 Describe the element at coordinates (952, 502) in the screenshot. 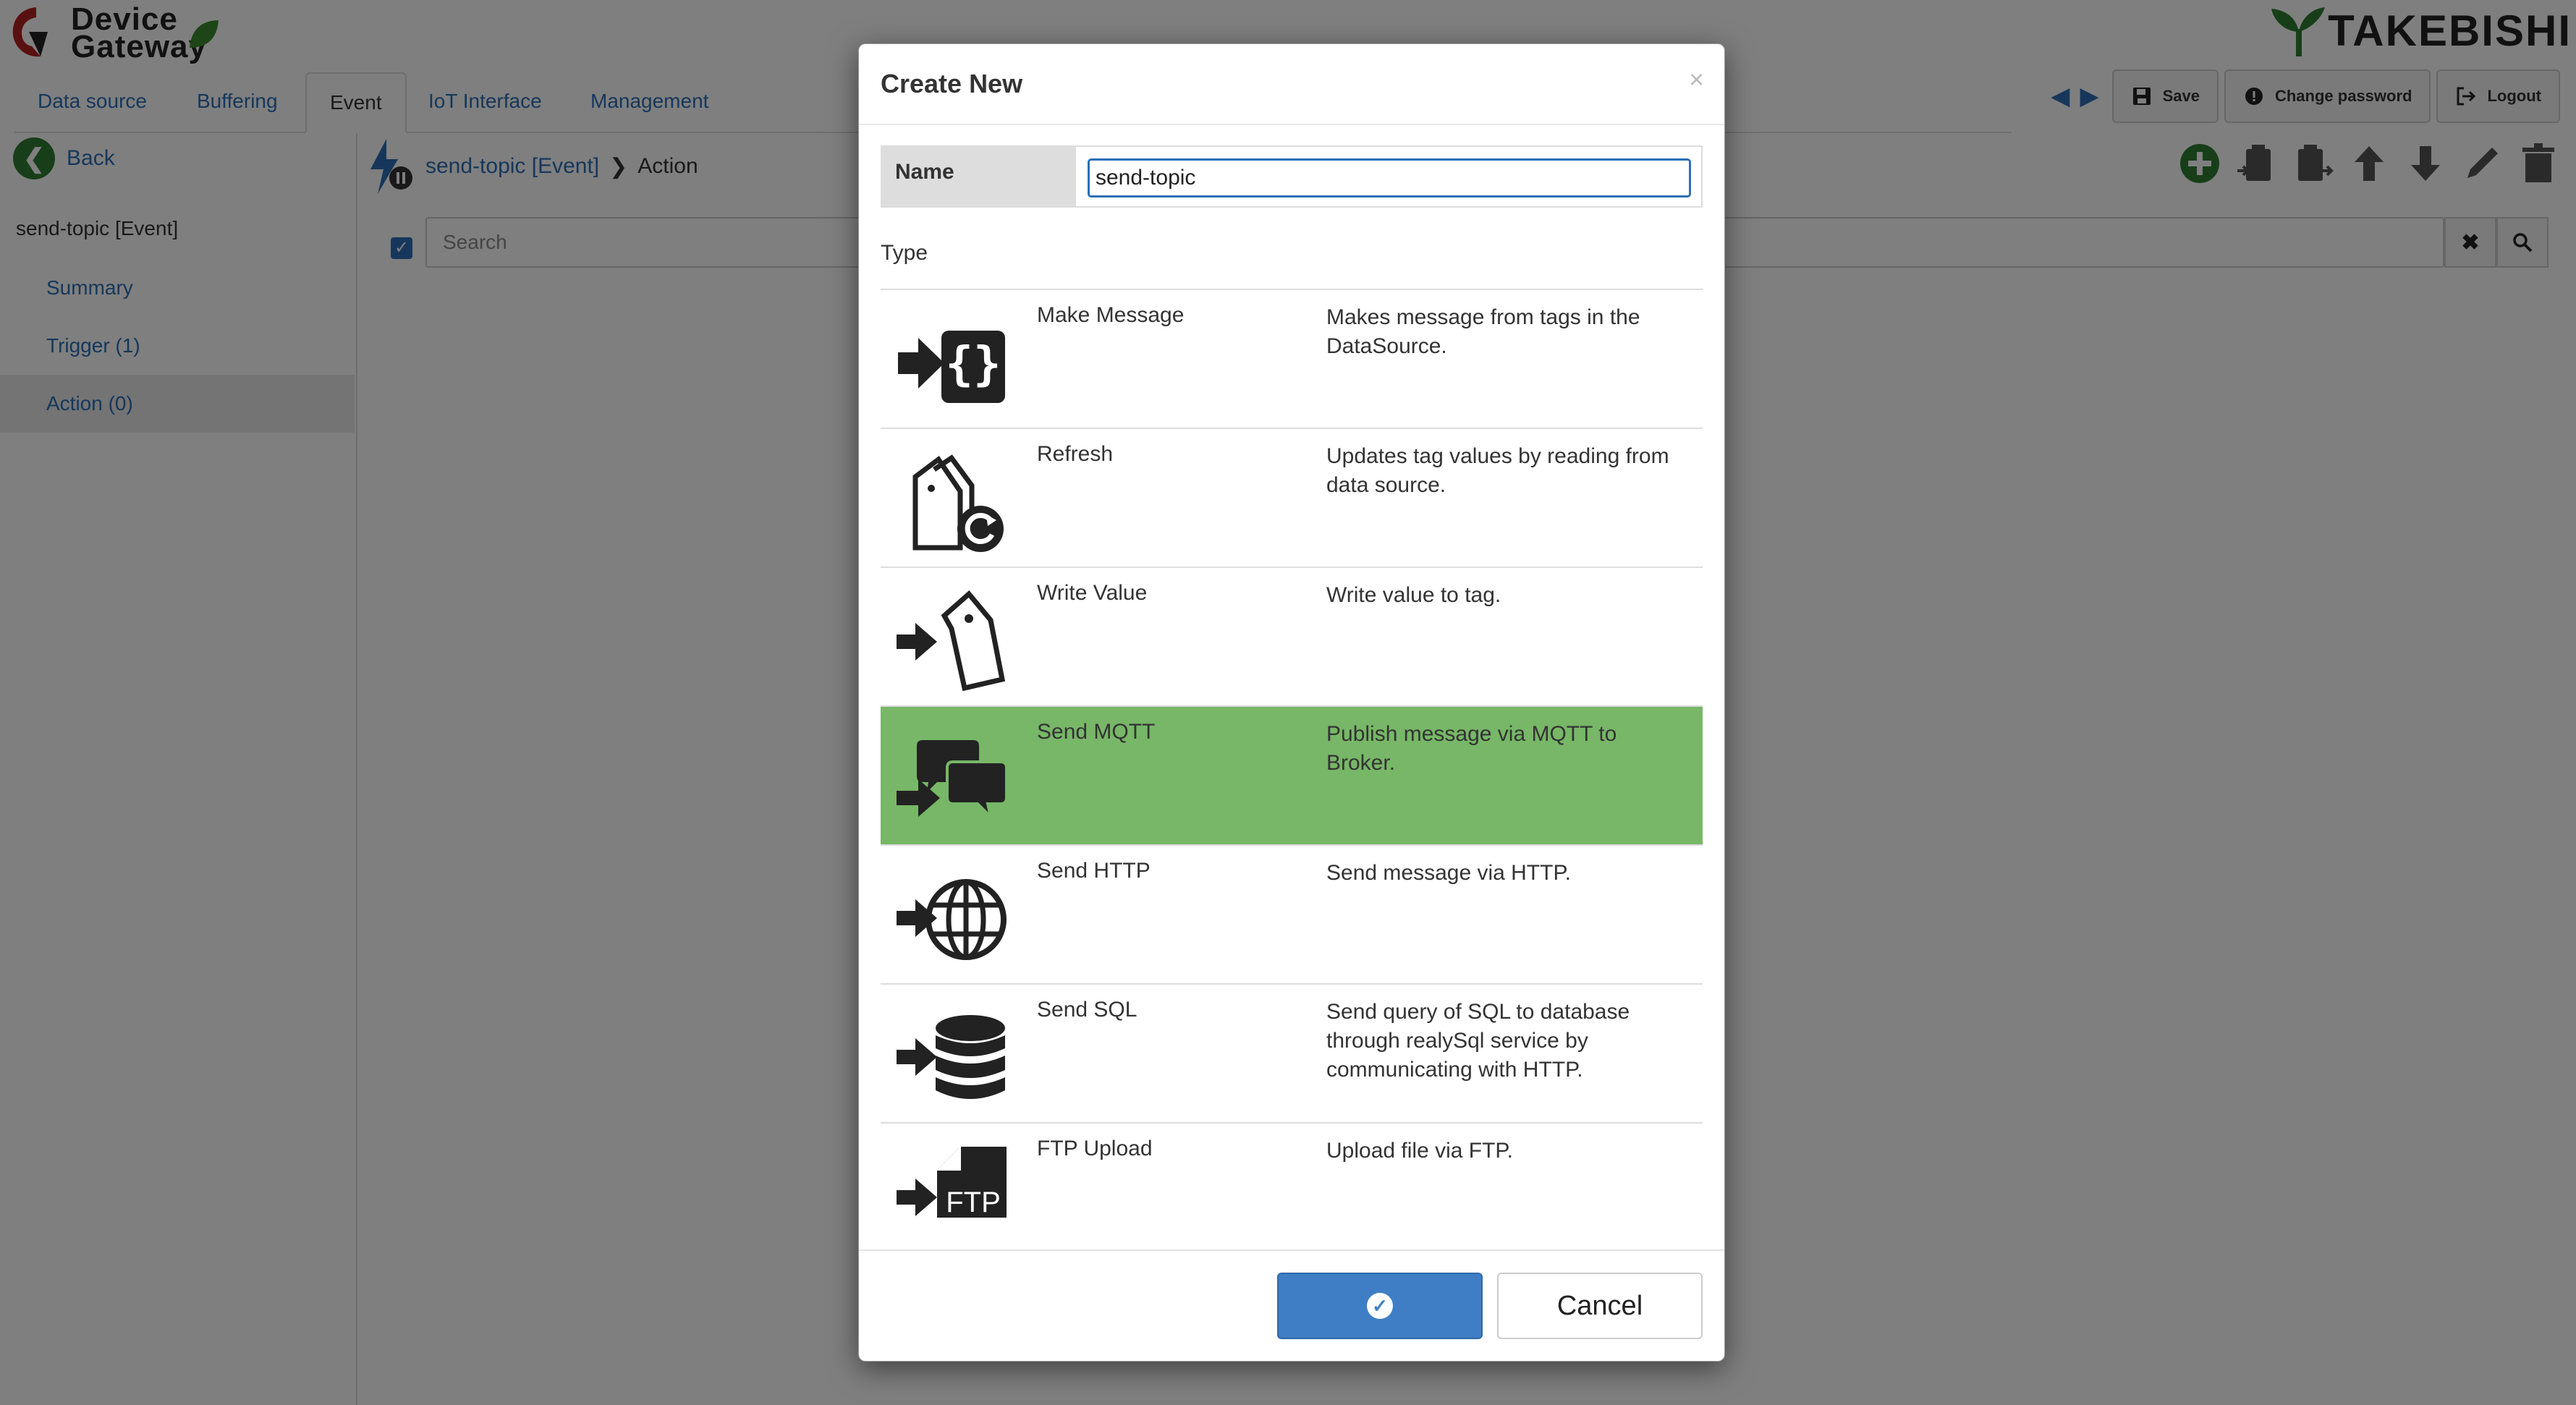

I see `refresh-tags-icon` at that location.